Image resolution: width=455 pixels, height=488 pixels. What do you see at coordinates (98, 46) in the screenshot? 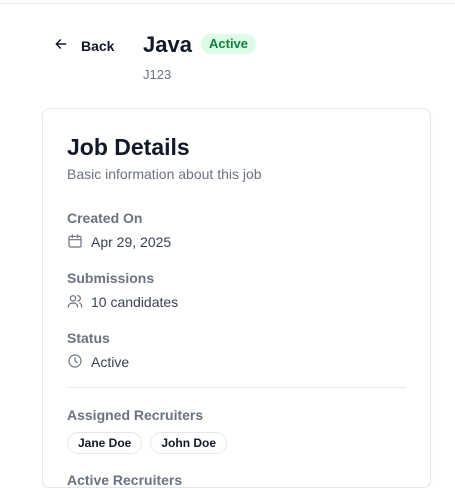
I see `back-button-label: Back` at bounding box center [98, 46].